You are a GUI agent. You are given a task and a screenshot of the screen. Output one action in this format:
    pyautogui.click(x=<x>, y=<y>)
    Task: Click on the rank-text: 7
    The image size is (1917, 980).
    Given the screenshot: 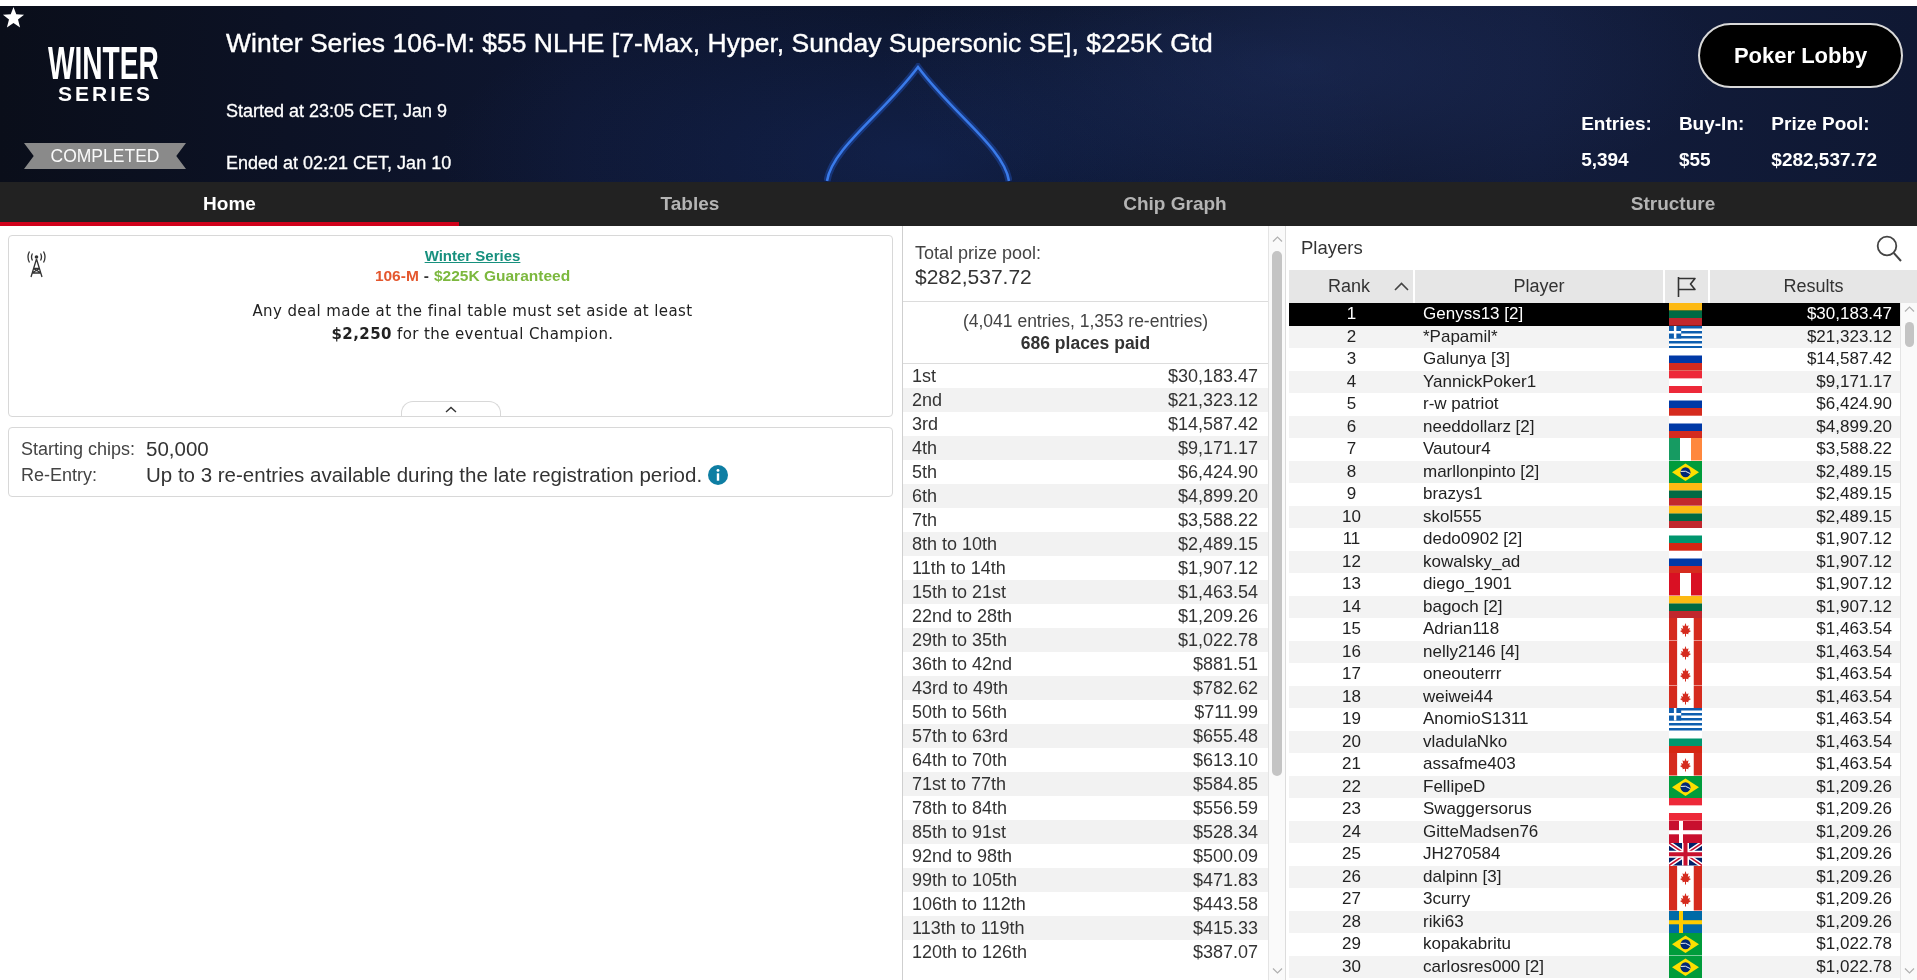 What is the action you would take?
    pyautogui.click(x=1351, y=448)
    